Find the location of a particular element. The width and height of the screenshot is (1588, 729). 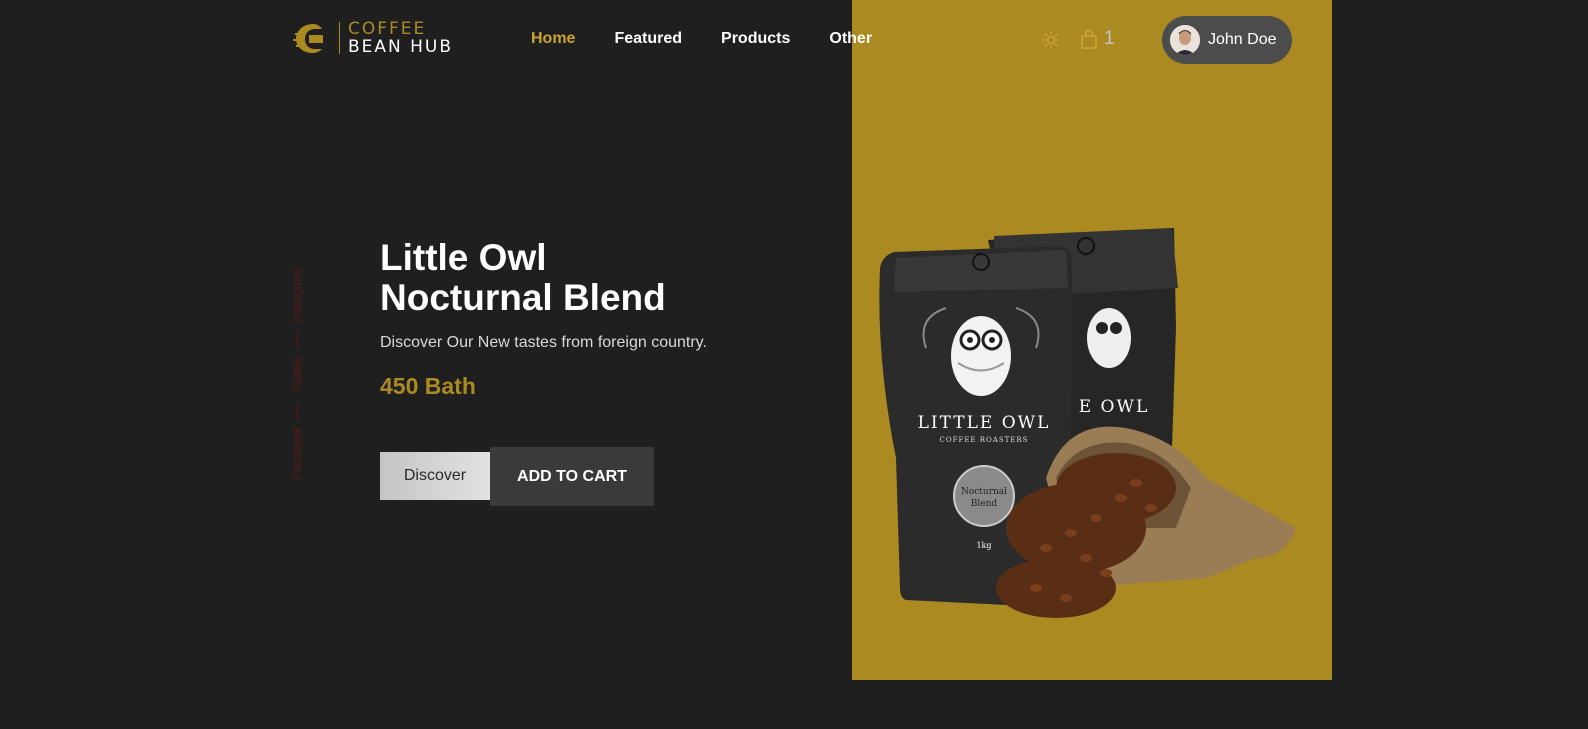

nav-products: Products is located at coordinates (755, 39).